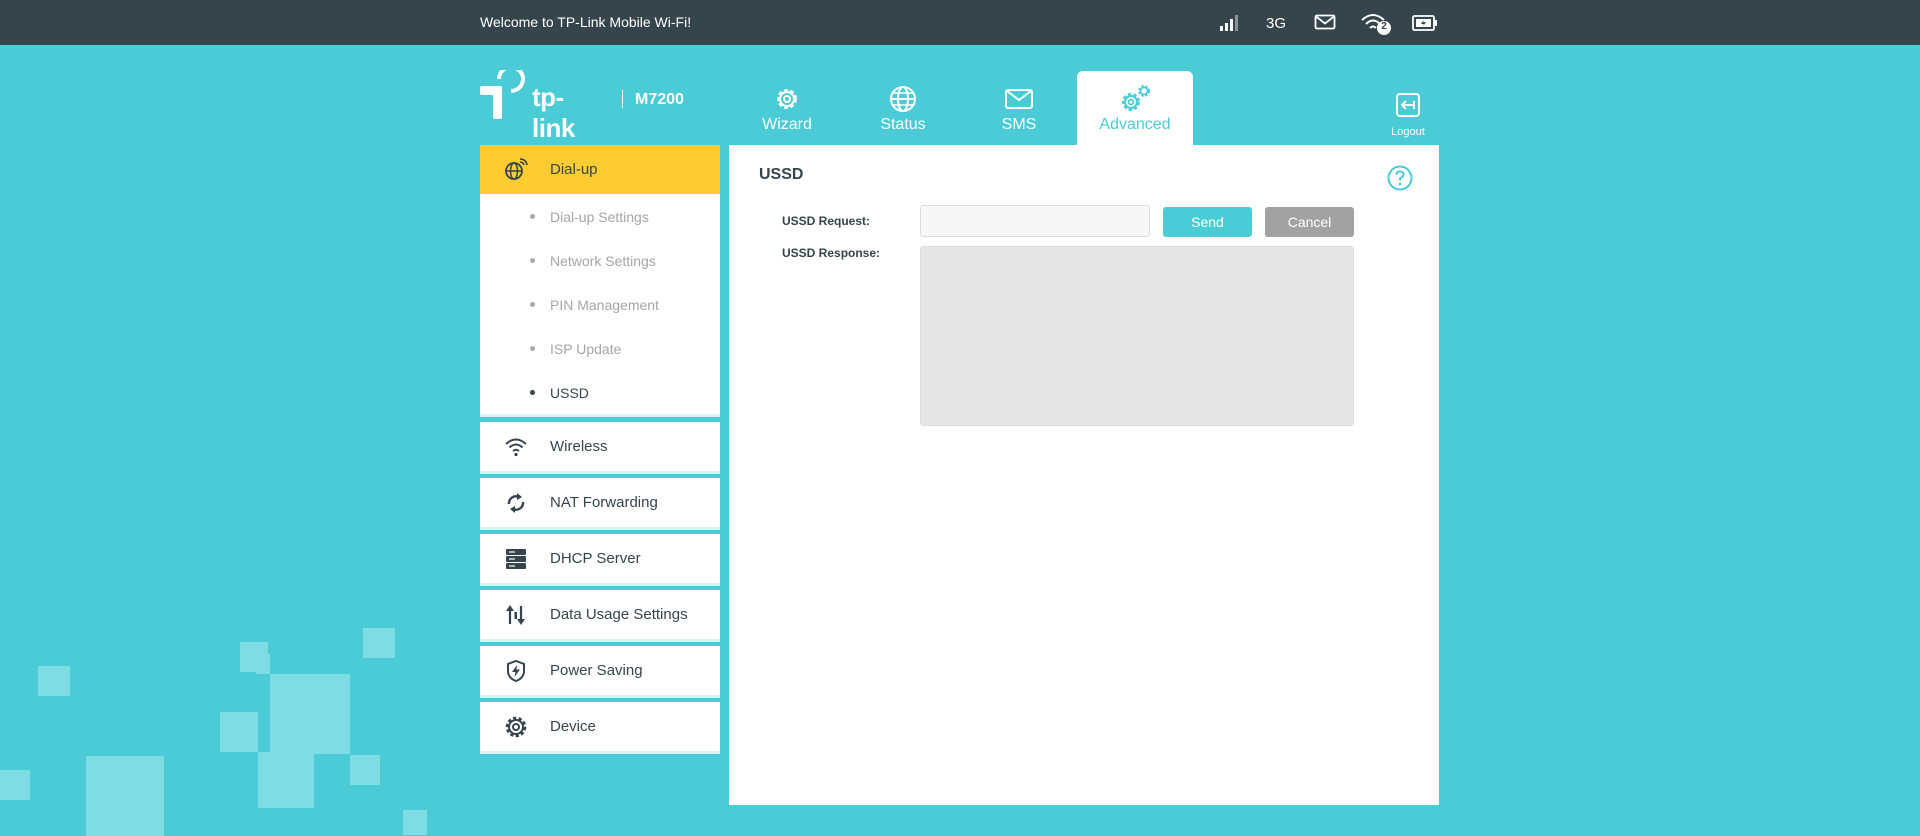  Describe the element at coordinates (1384, 26) in the screenshot. I see `wifi-client-count: 2` at that location.